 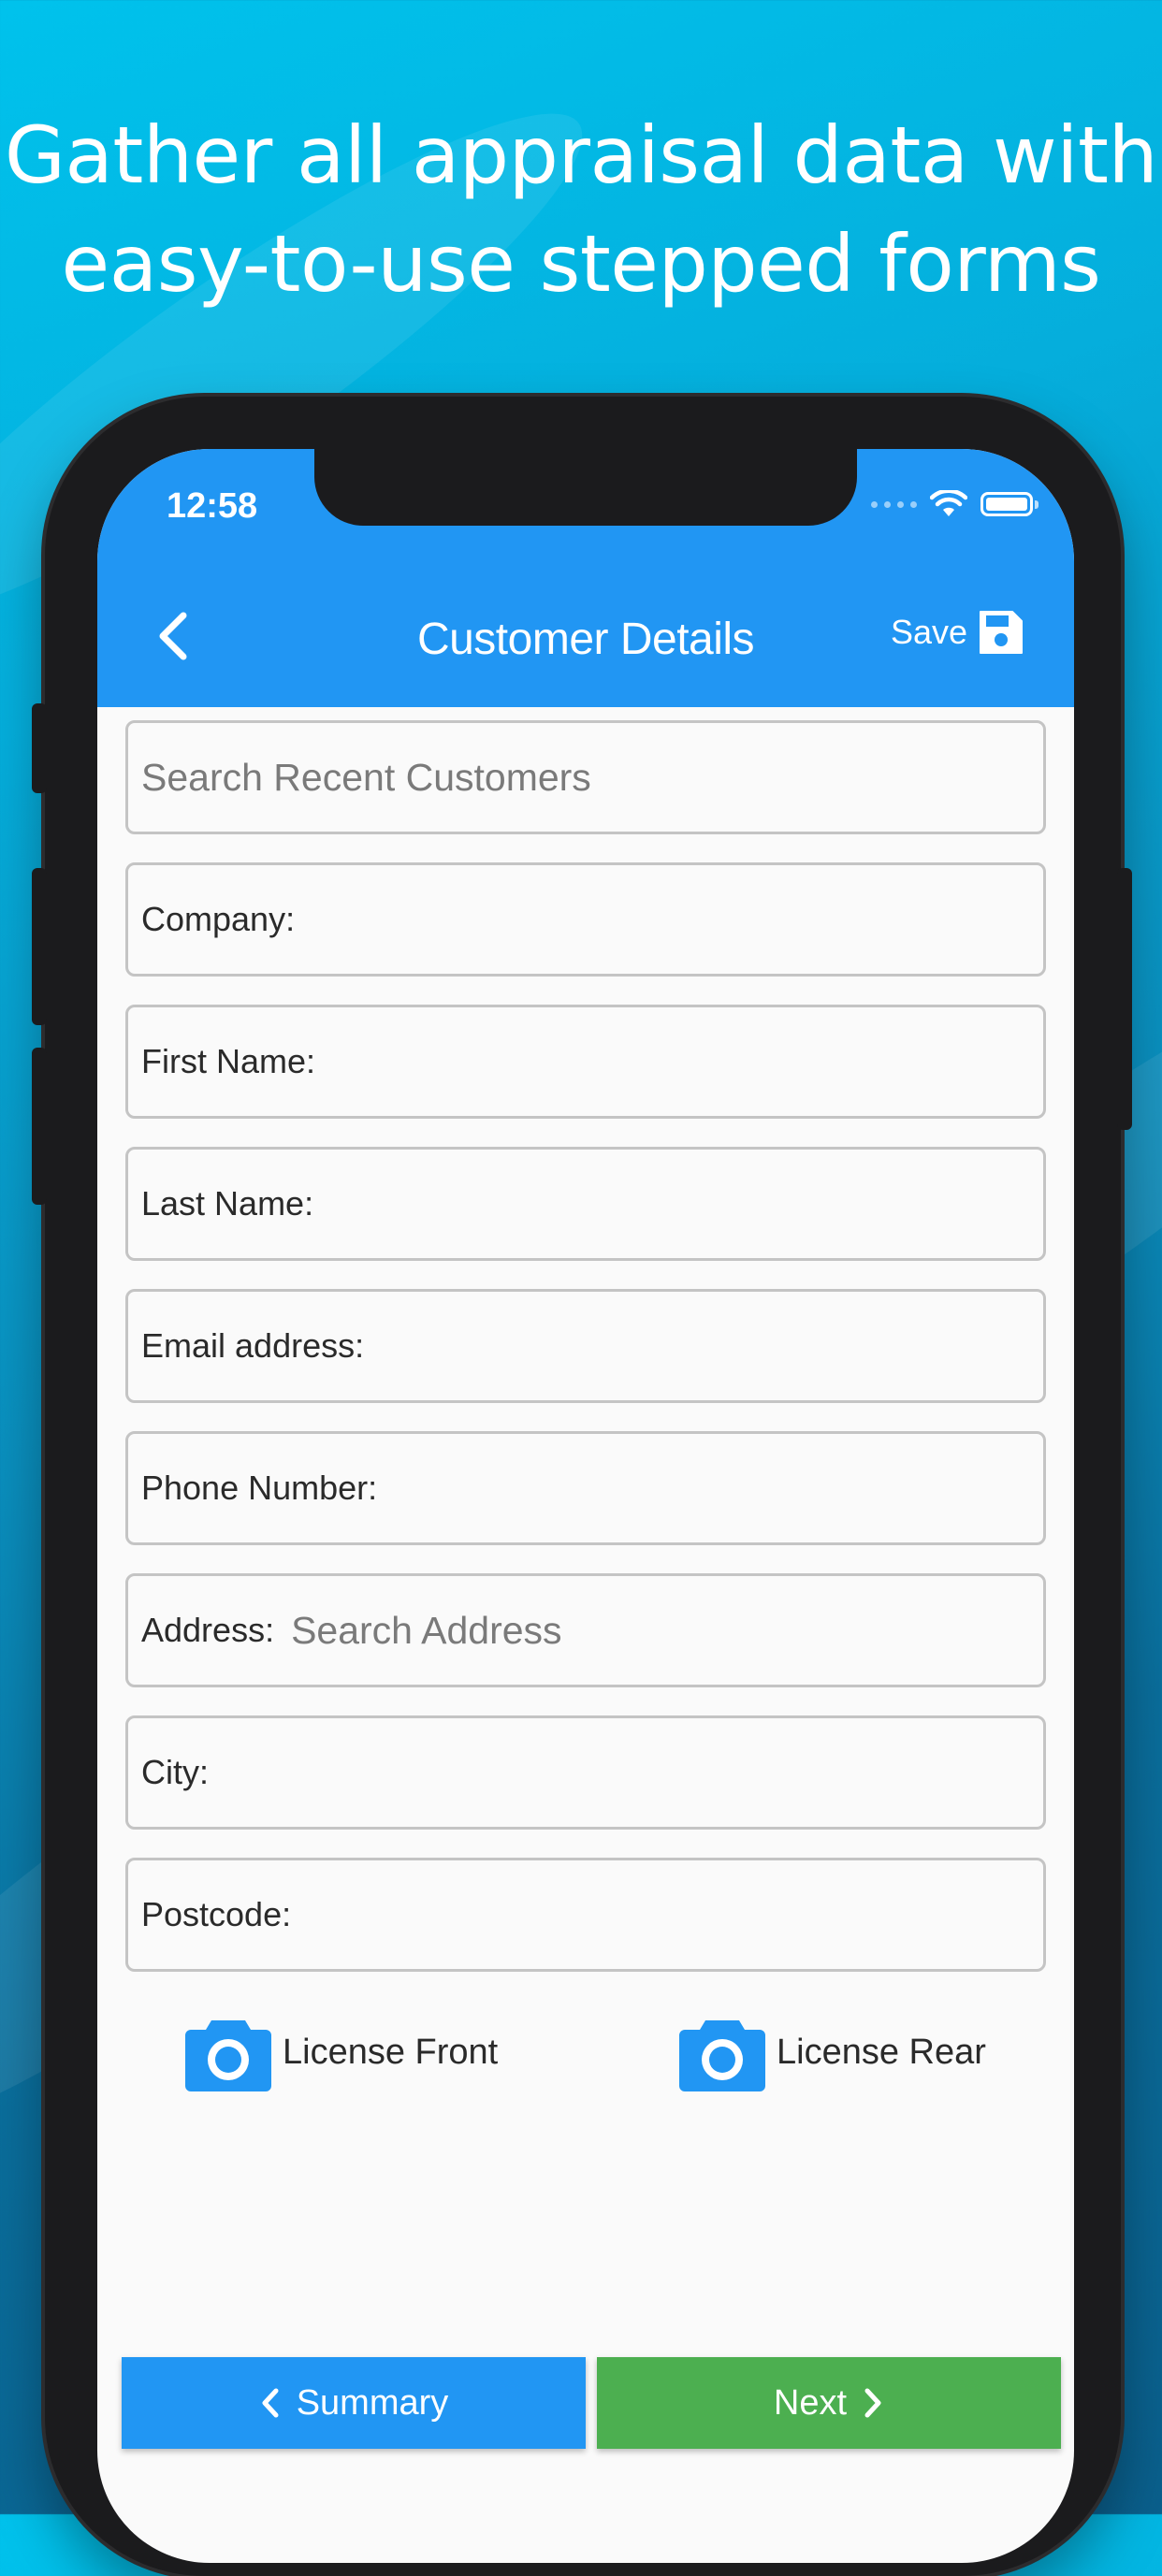 What do you see at coordinates (894, 504) in the screenshot?
I see `cellular-signal-icon` at bounding box center [894, 504].